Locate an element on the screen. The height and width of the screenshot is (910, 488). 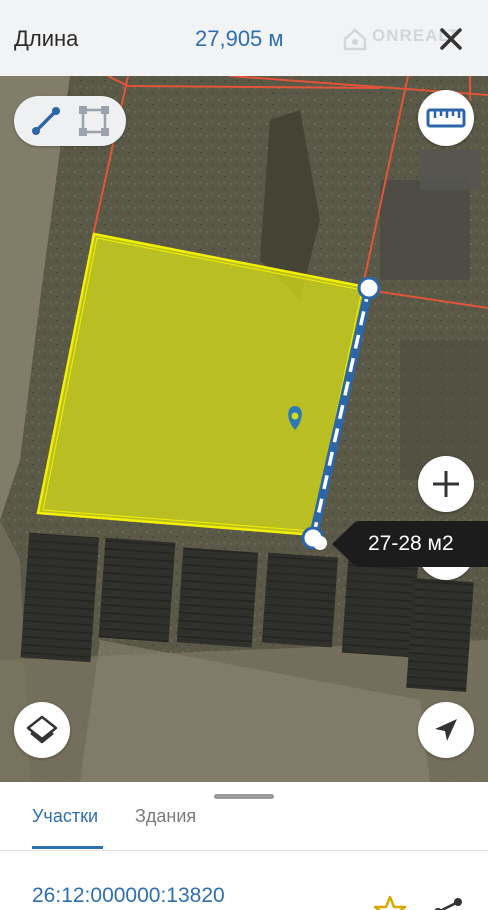
my-location-button is located at coordinates (446, 730).